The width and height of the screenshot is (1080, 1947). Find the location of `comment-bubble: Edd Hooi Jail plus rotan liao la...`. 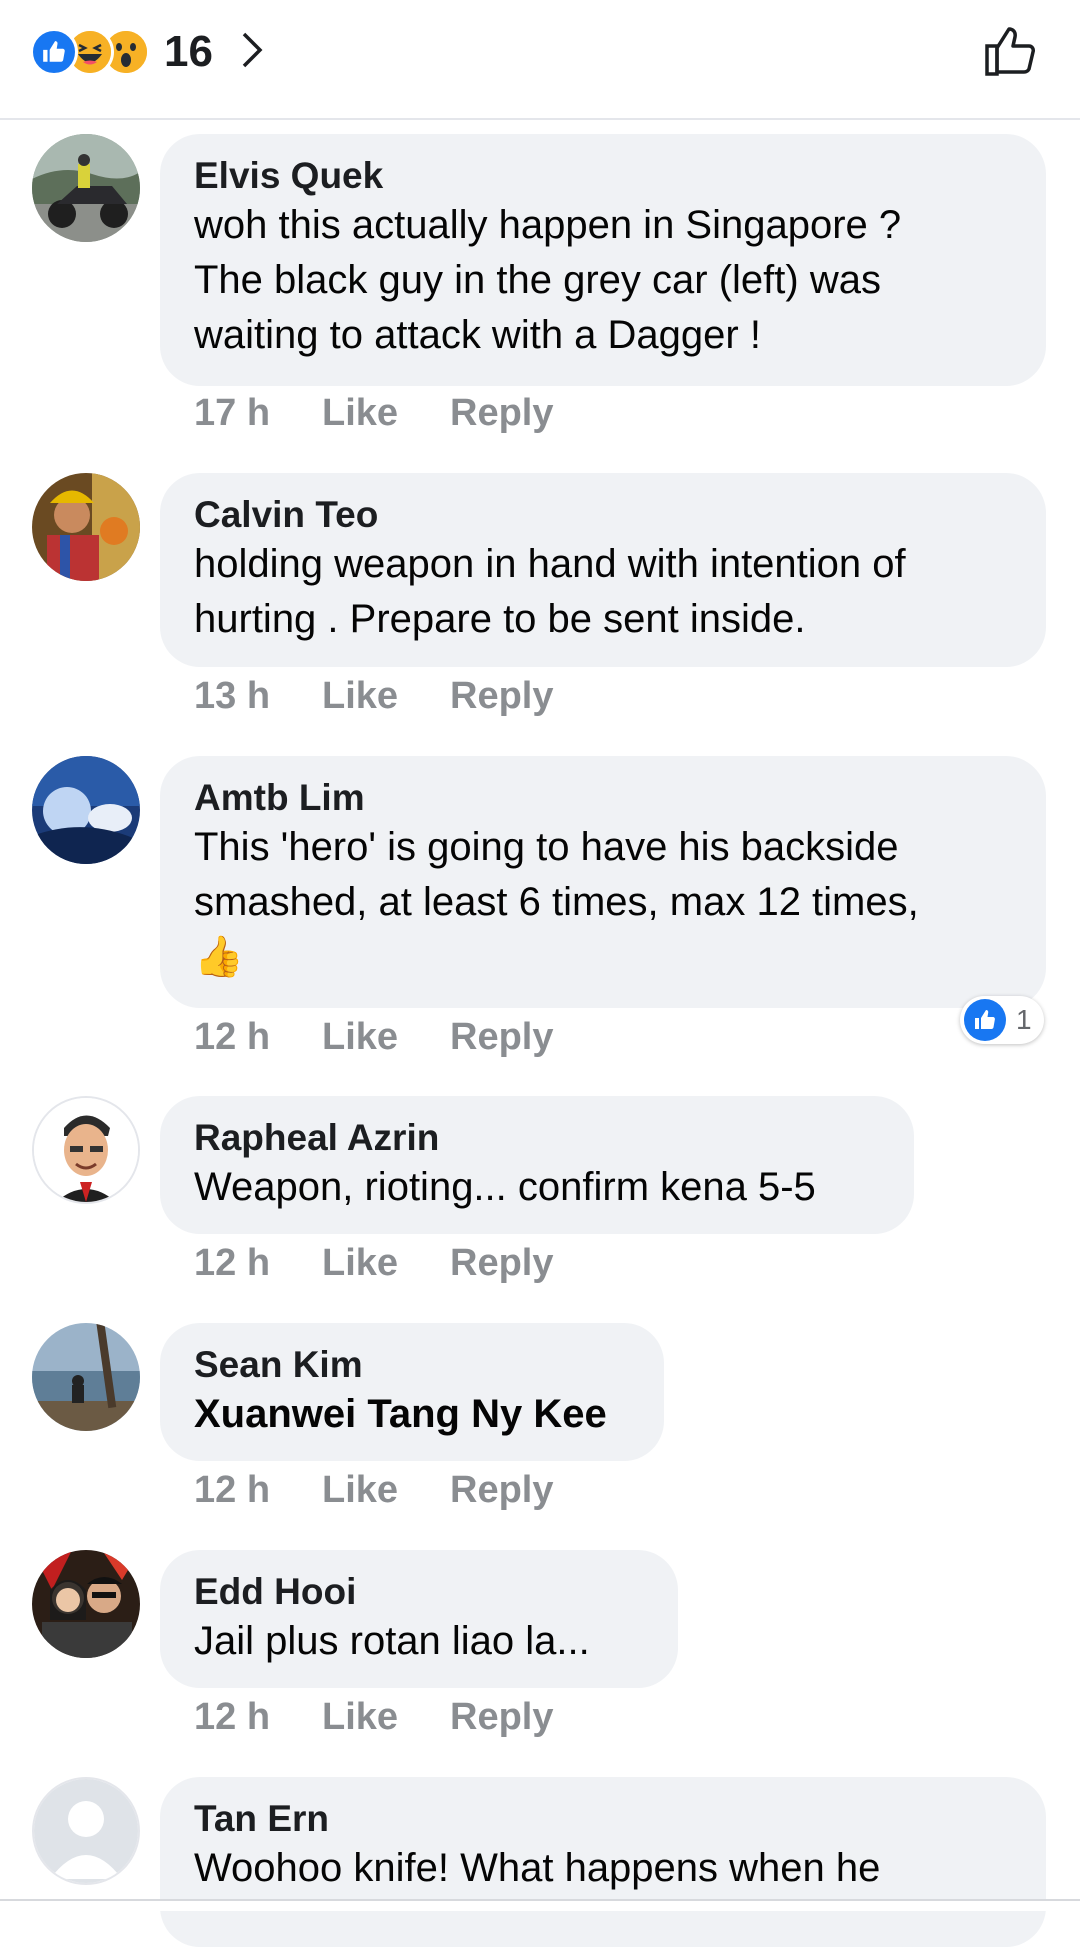

comment-bubble: Edd Hooi Jail plus rotan liao la... is located at coordinates (419, 1619).